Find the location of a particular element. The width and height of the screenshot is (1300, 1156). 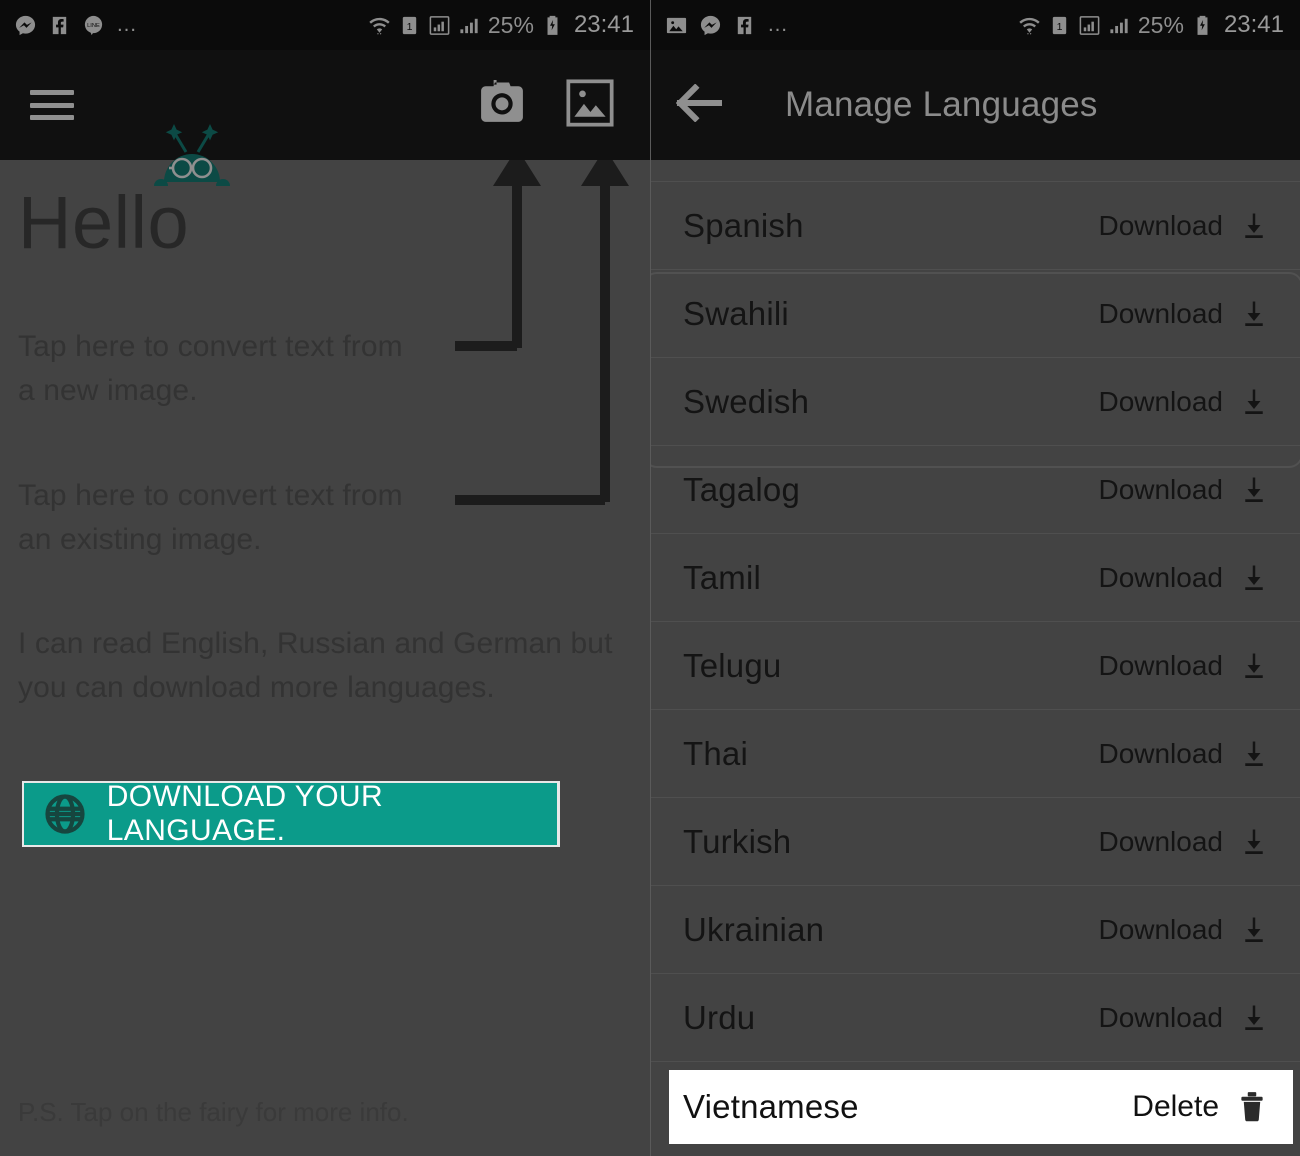

gallery-icon is located at coordinates (676, 25).